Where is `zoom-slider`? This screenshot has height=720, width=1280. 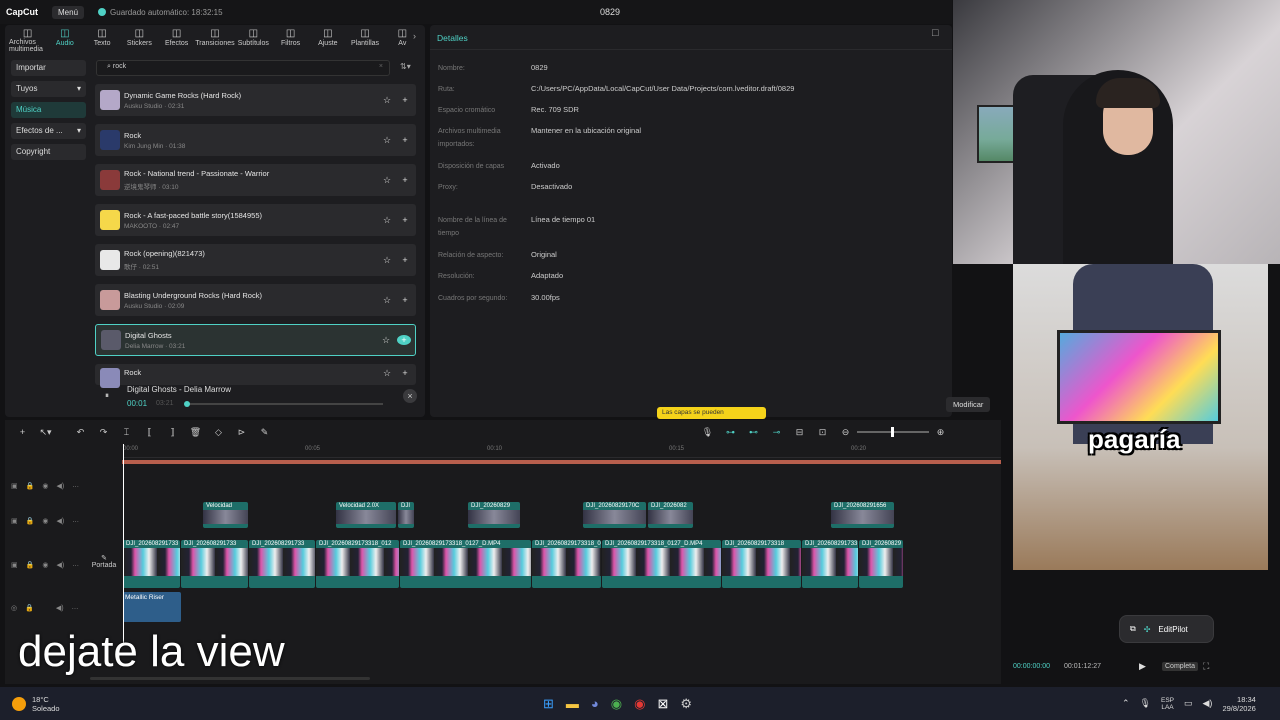 zoom-slider is located at coordinates (893, 432).